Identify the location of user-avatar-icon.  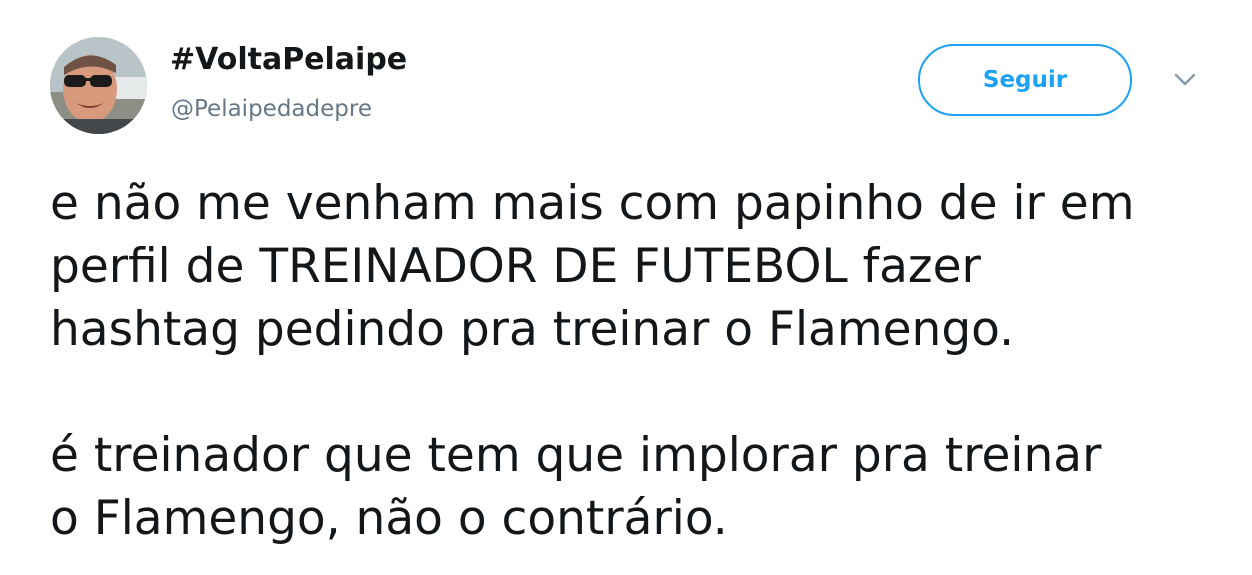
(98, 85).